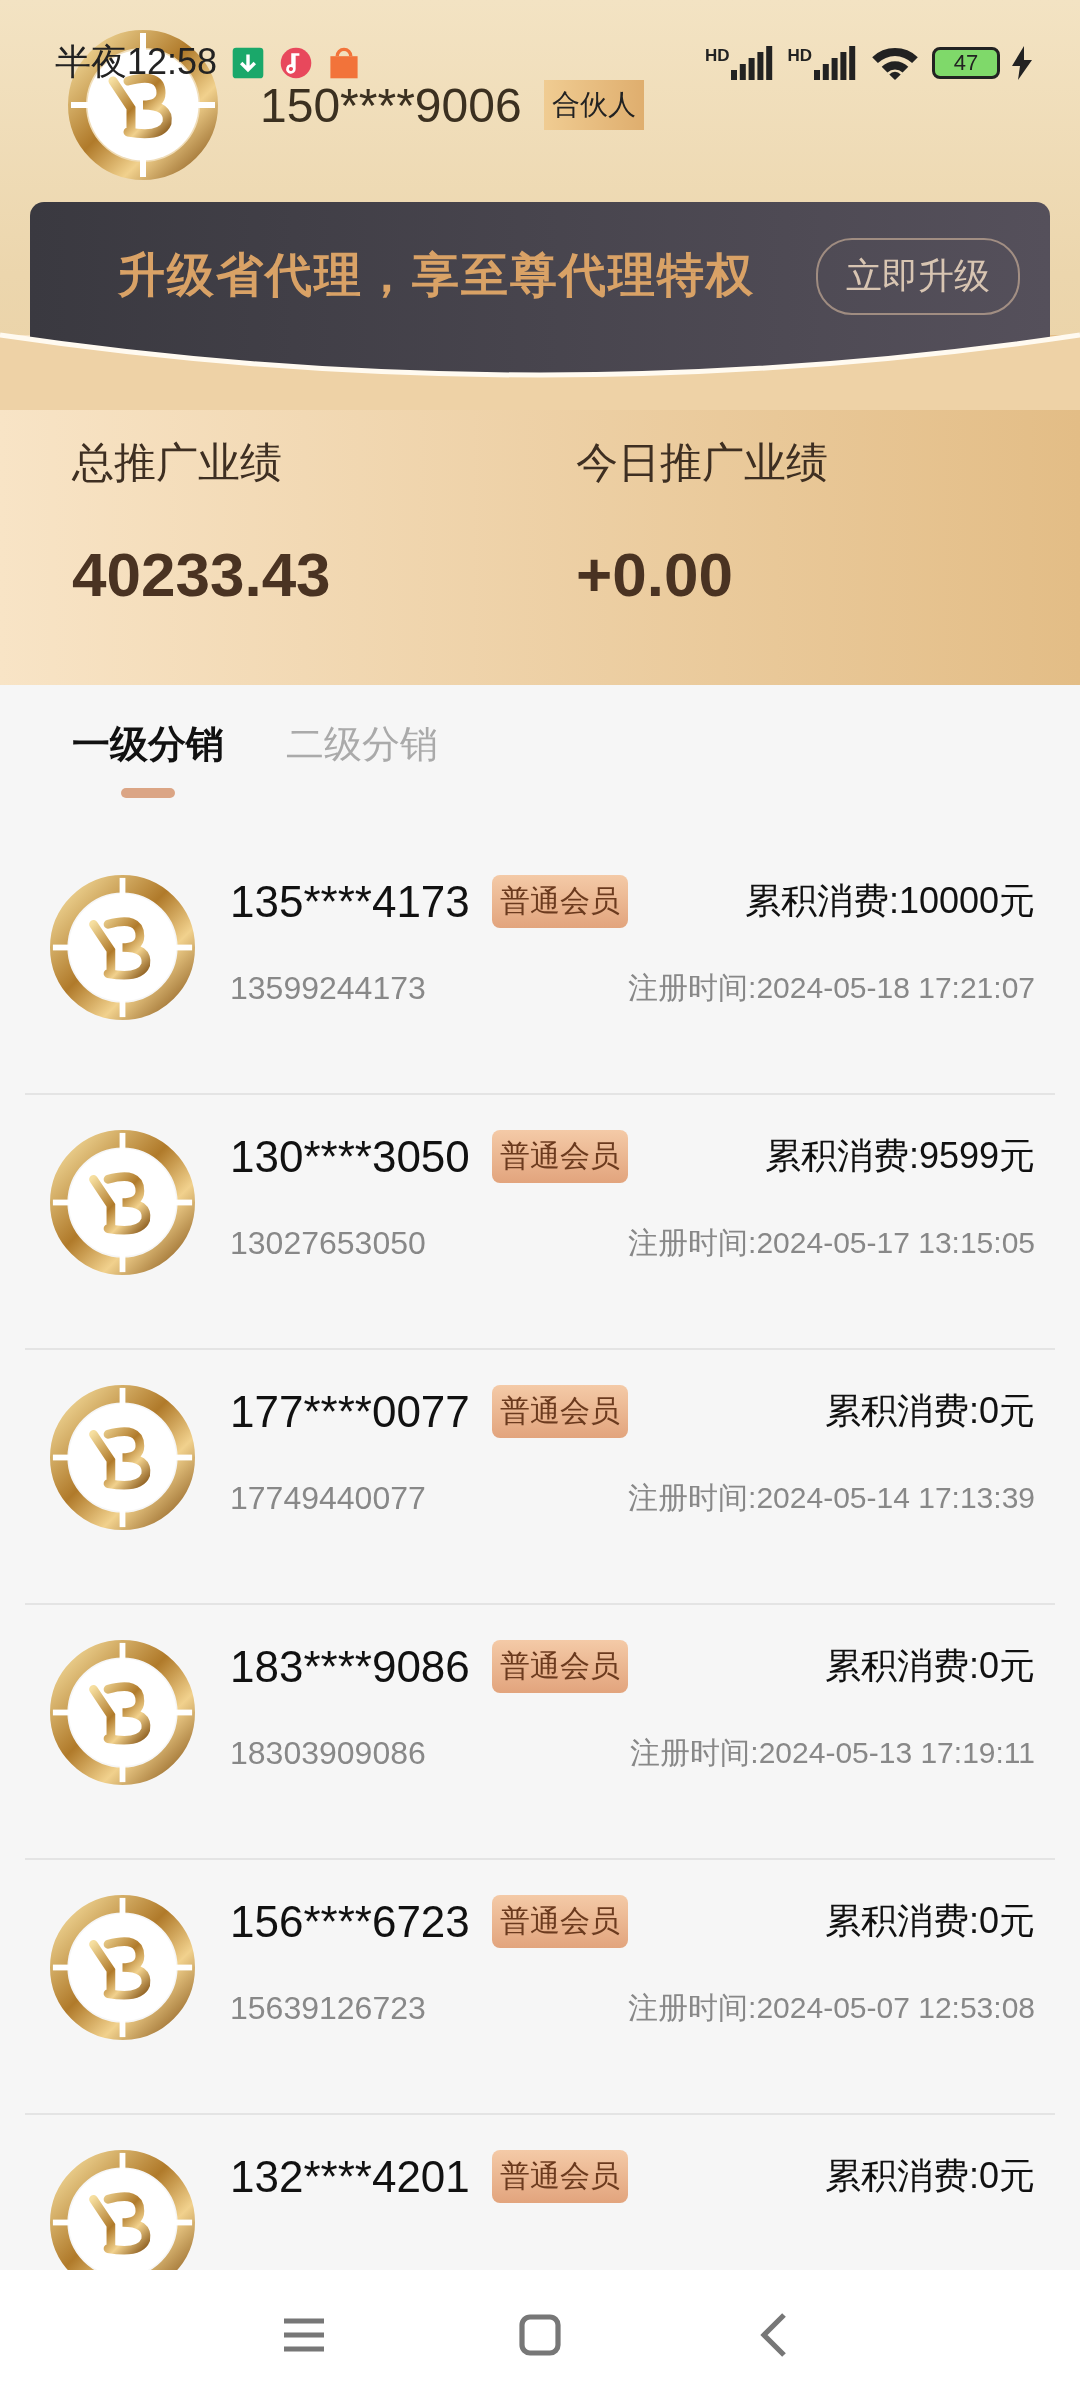  I want to click on download-icon, so click(248, 62).